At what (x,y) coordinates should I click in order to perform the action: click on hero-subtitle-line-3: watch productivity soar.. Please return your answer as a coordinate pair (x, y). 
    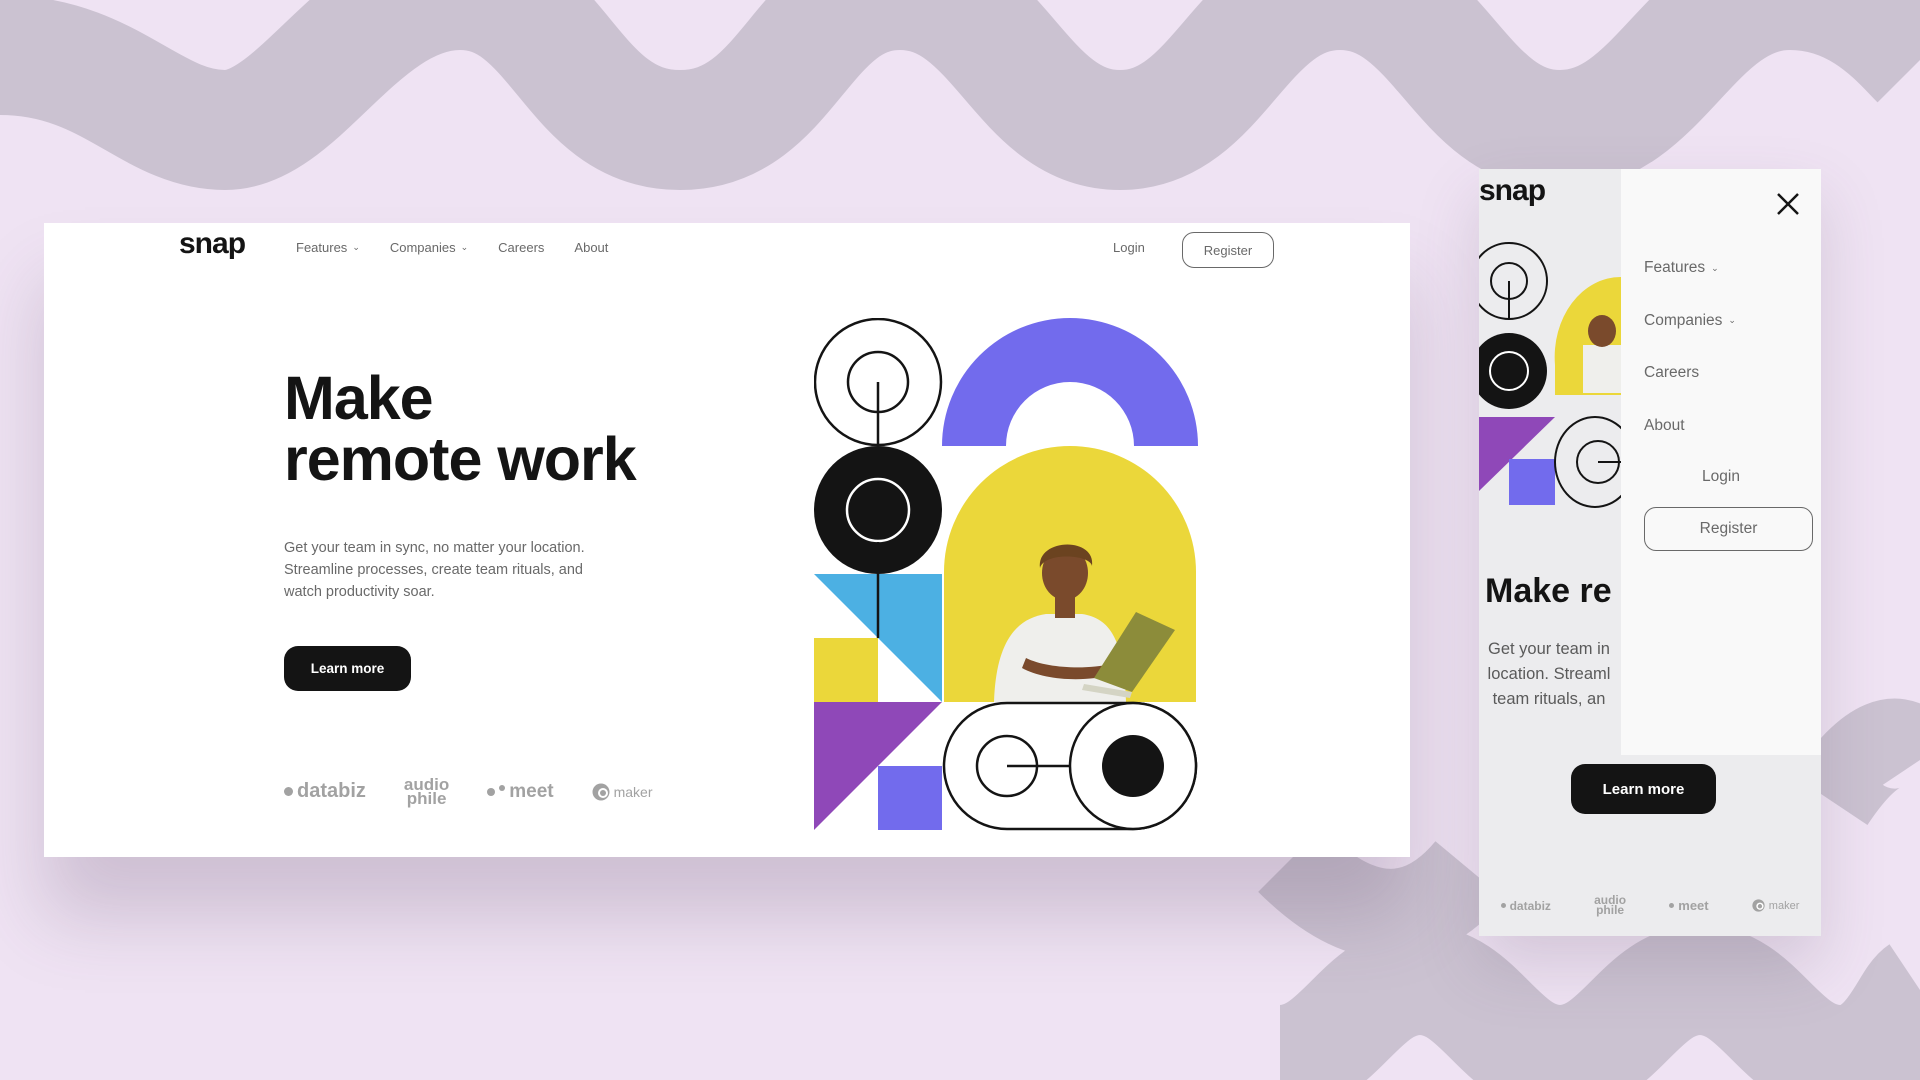
    Looking at the image, I should click on (359, 592).